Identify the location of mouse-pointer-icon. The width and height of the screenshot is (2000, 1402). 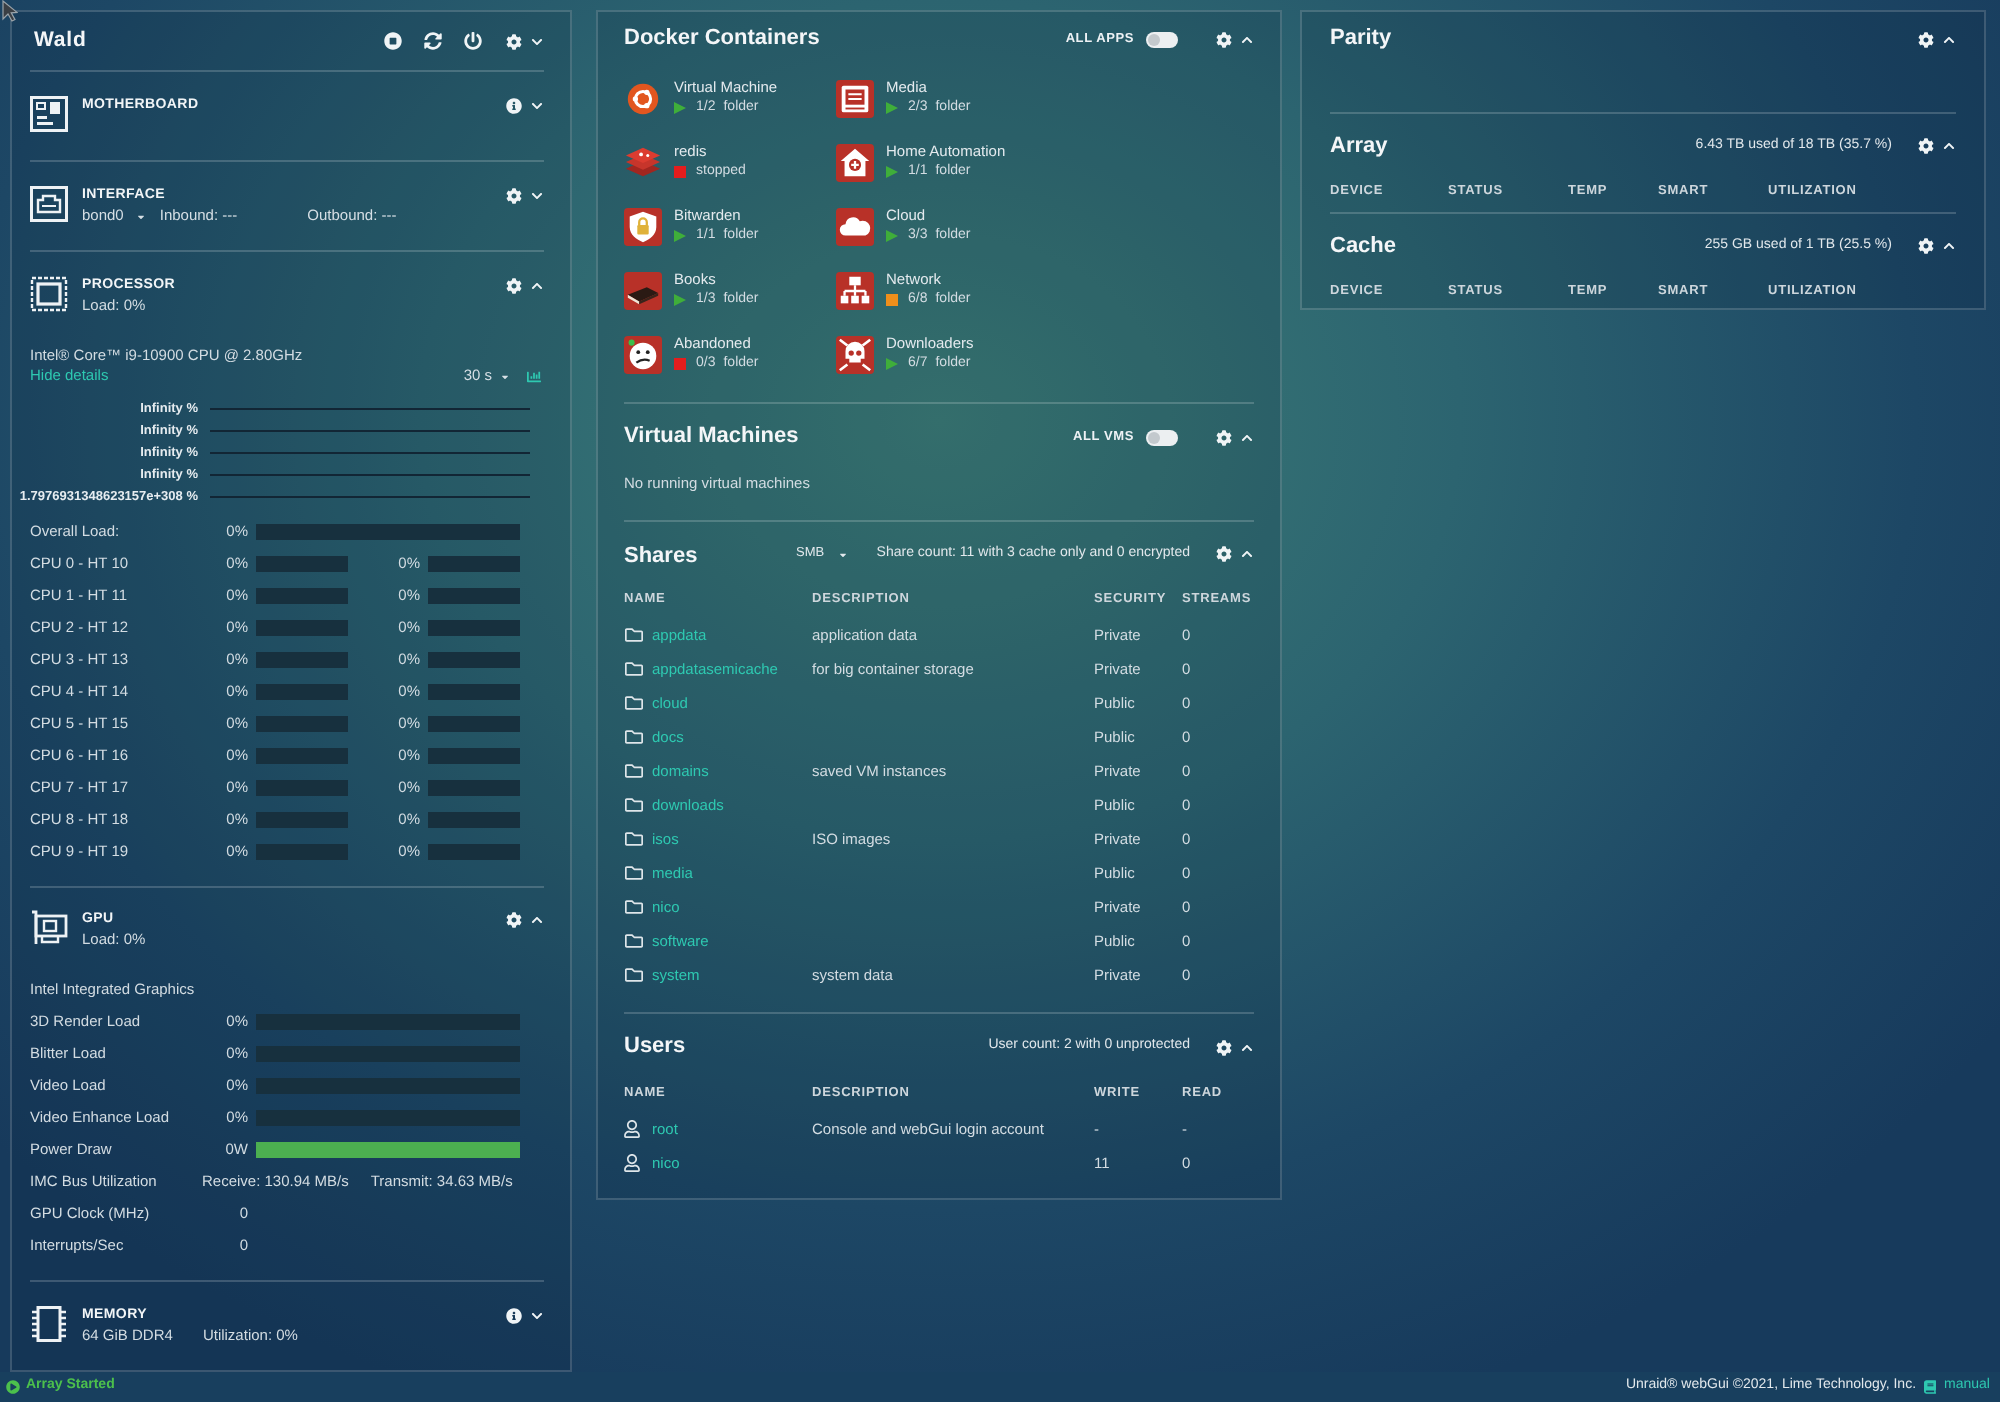
(10, 11).